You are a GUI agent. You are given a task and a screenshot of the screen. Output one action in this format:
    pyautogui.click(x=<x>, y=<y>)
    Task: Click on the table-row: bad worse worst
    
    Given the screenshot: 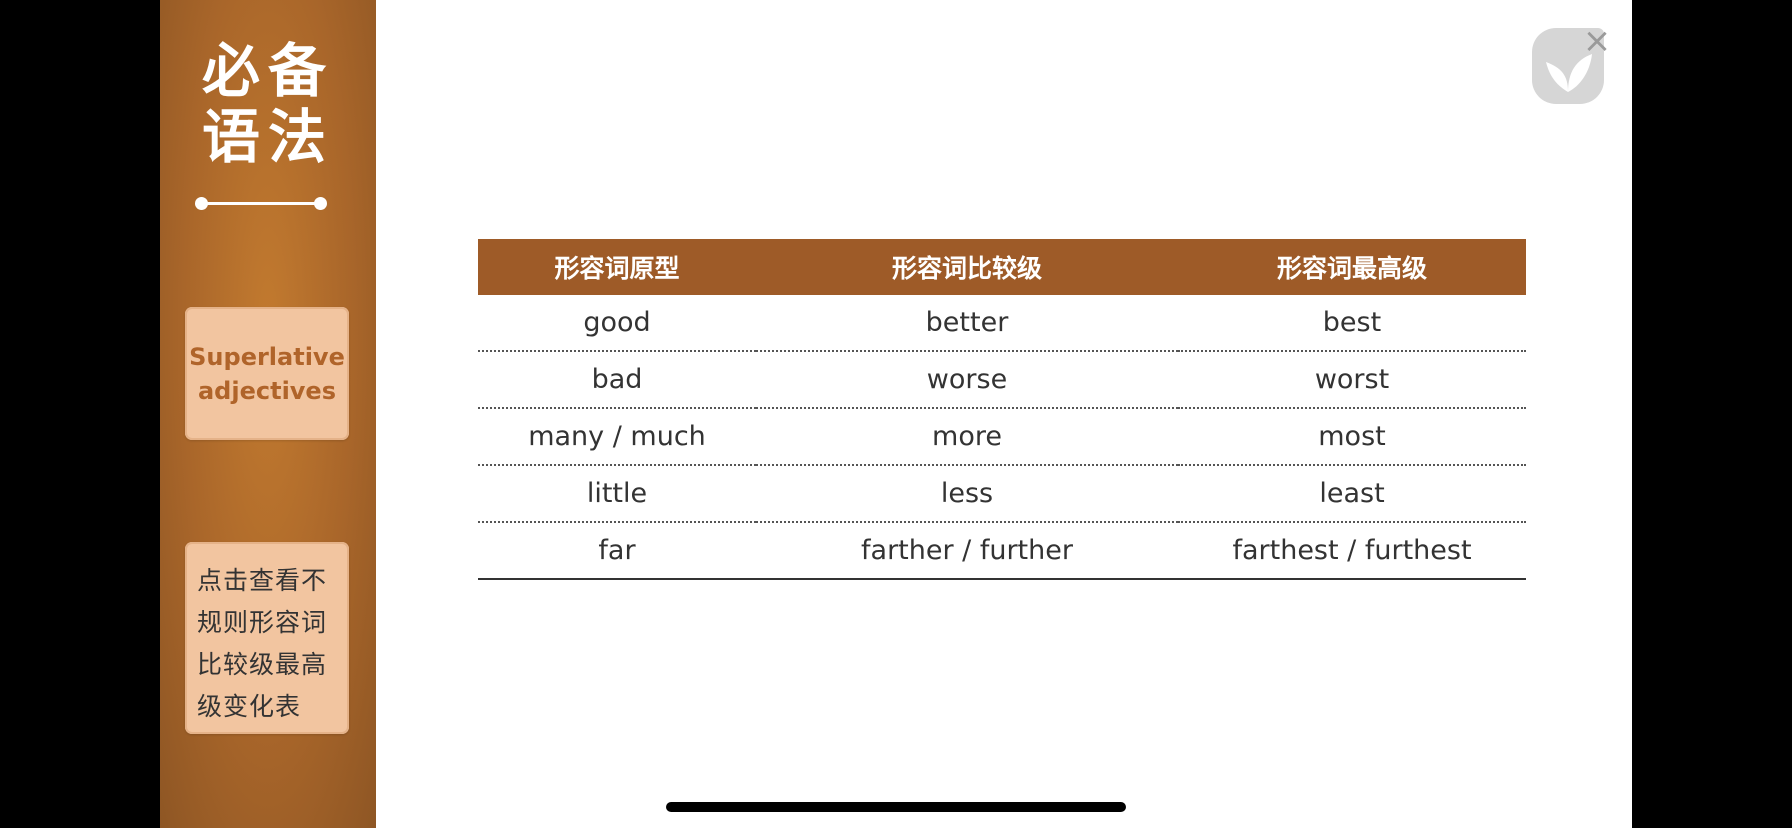 What is the action you would take?
    pyautogui.click(x=1002, y=380)
    